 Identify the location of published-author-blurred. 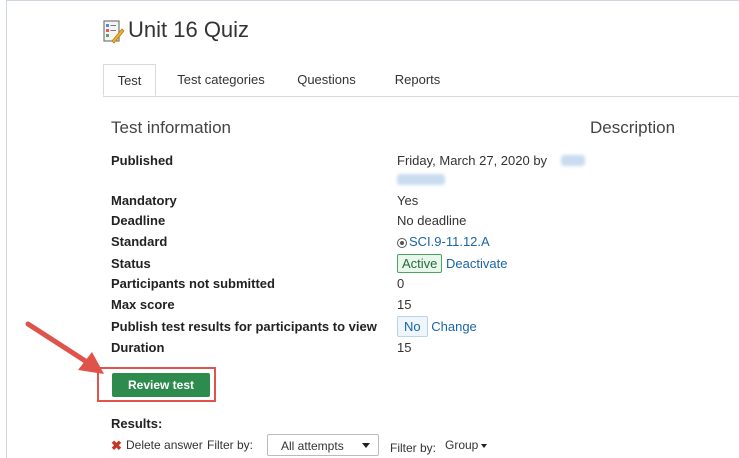
(573, 160).